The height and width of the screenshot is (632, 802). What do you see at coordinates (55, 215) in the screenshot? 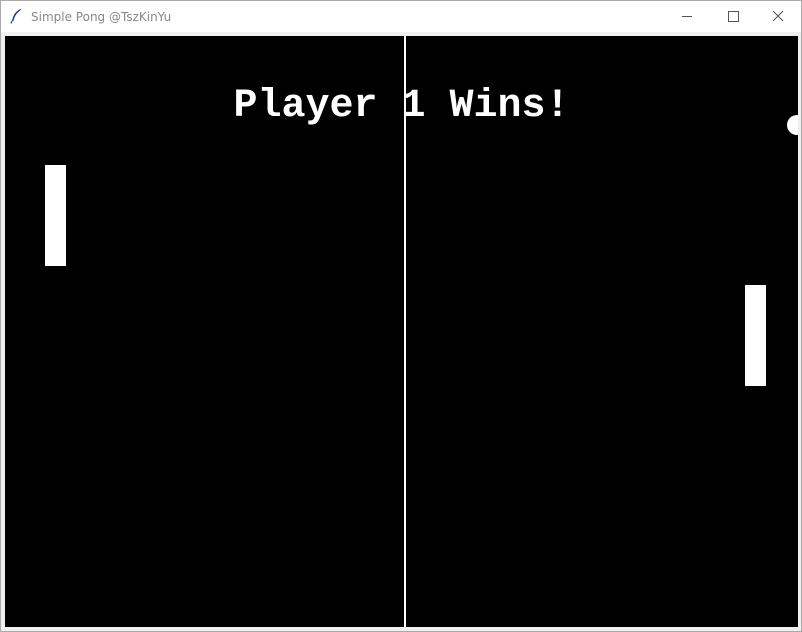
I see `left-paddle` at bounding box center [55, 215].